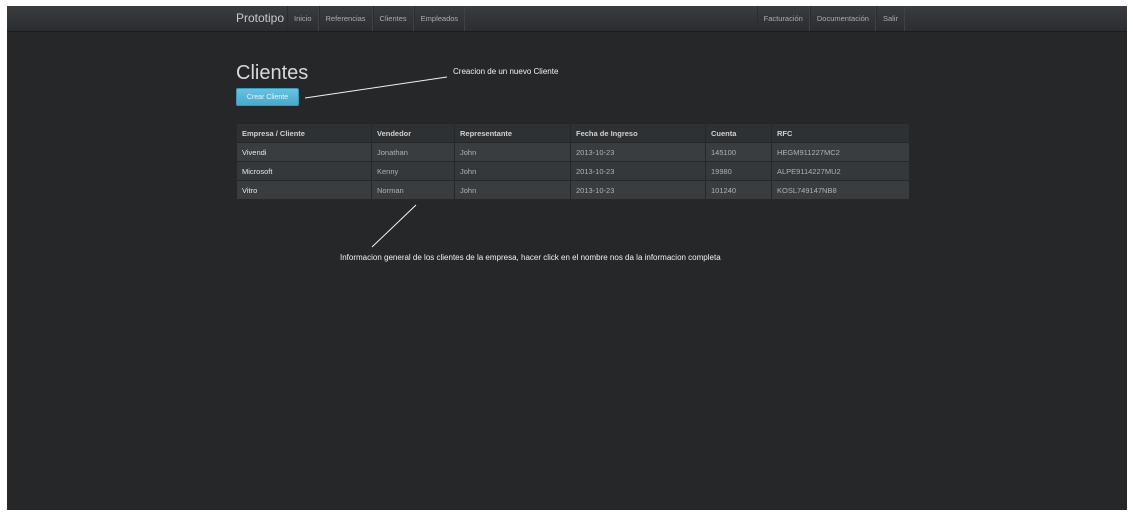 Image resolution: width=1133 pixels, height=514 pixels. What do you see at coordinates (376, 87) in the screenshot?
I see `create-annotation-line` at bounding box center [376, 87].